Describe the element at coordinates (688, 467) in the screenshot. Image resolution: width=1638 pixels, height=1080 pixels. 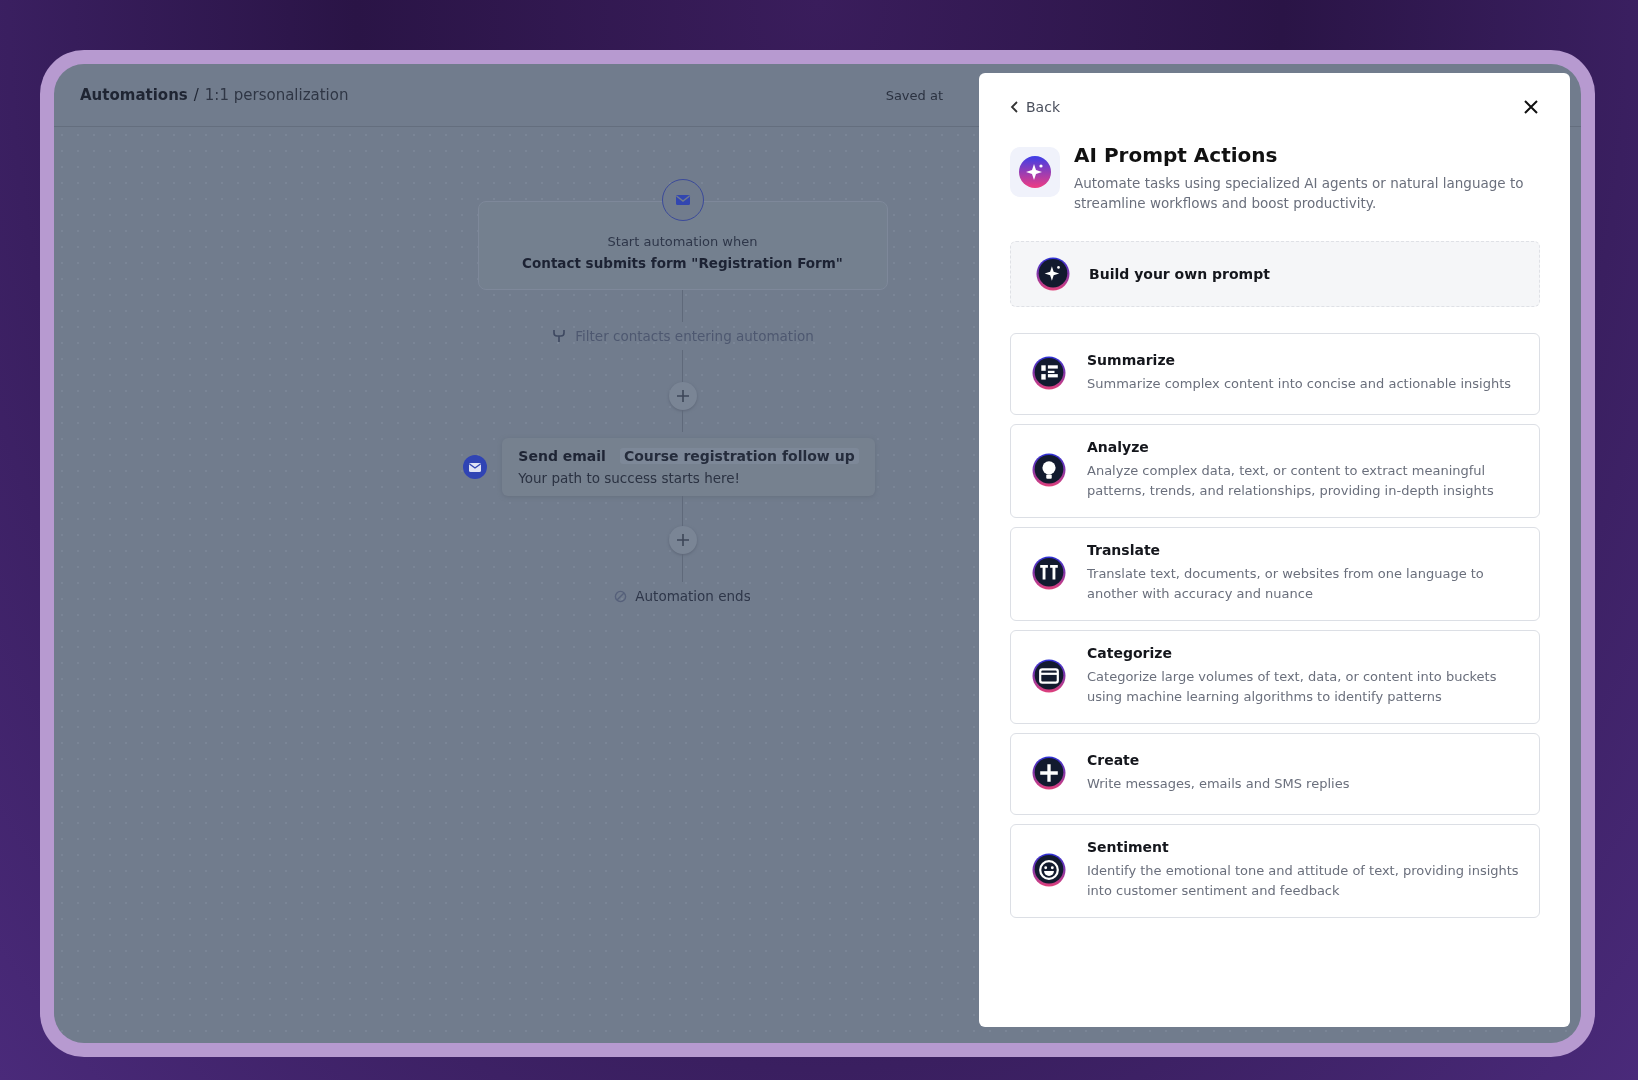
I see `send-email-step: Send email Course registration follow up Your path to success starts here!` at that location.